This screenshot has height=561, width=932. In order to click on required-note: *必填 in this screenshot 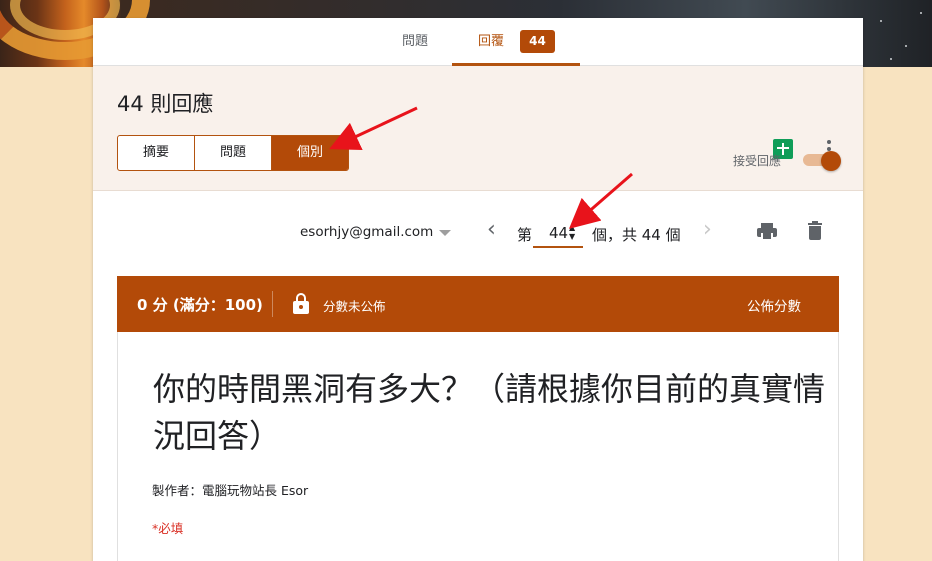, I will do `click(168, 528)`.